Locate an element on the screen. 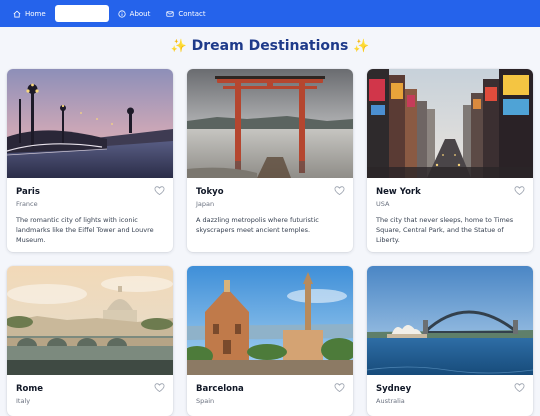 The height and width of the screenshot is (416, 540). new-york-photo is located at coordinates (450, 123).